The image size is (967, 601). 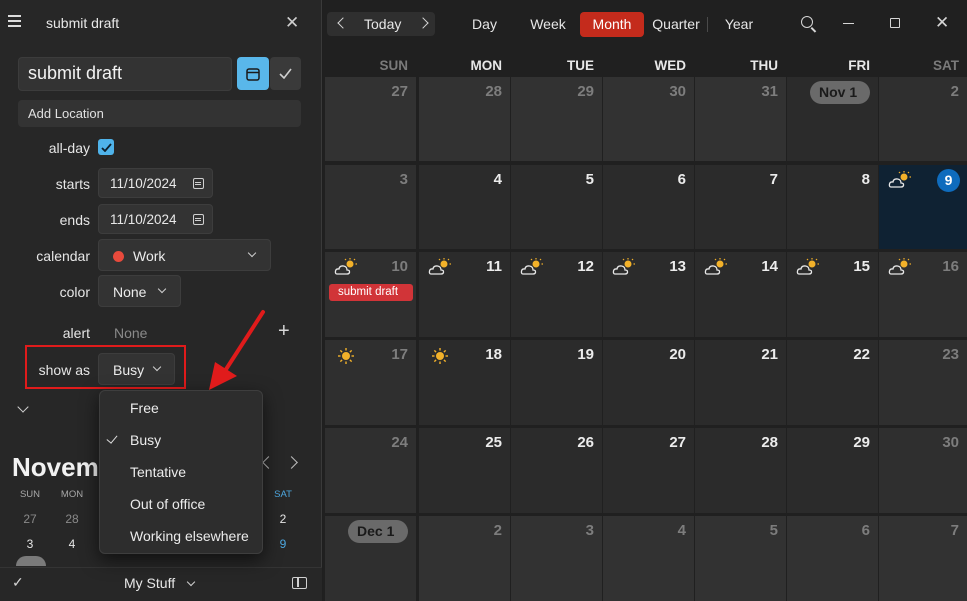 I want to click on day-cell: 18, so click(x=464, y=382).